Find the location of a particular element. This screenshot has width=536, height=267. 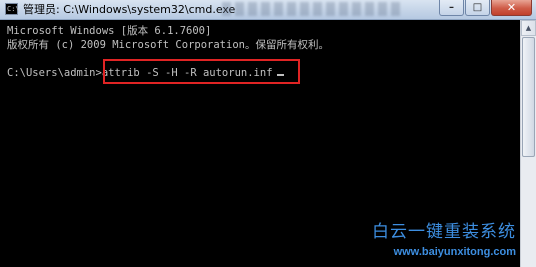

close-button: ✕ is located at coordinates (511, 8).